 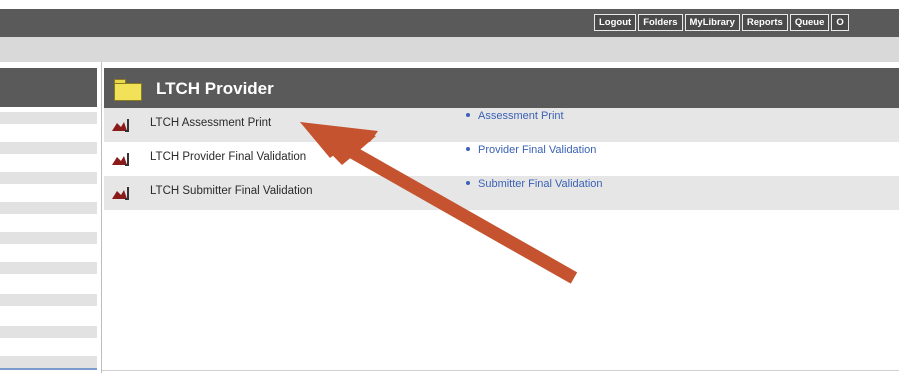 I want to click on folders-button: Folders, so click(x=660, y=22).